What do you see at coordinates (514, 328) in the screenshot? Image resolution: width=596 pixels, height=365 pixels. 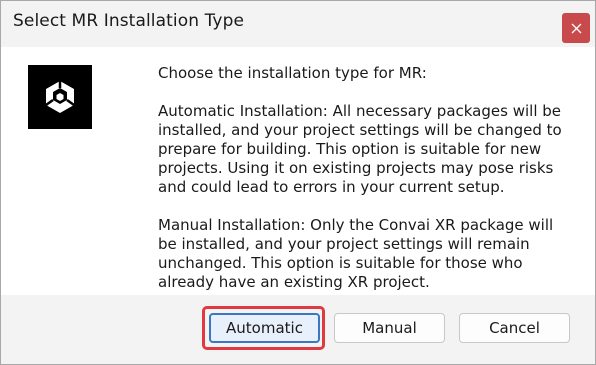 I see `cancel-button: Cancel` at bounding box center [514, 328].